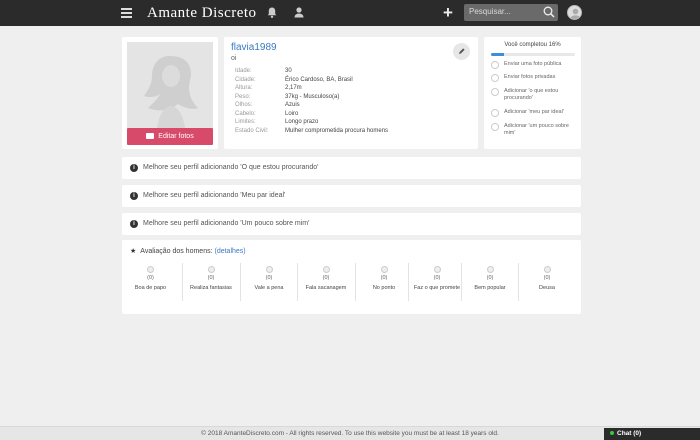 This screenshot has width=700, height=440. What do you see at coordinates (245, 122) in the screenshot?
I see `field-key: Limites:` at bounding box center [245, 122].